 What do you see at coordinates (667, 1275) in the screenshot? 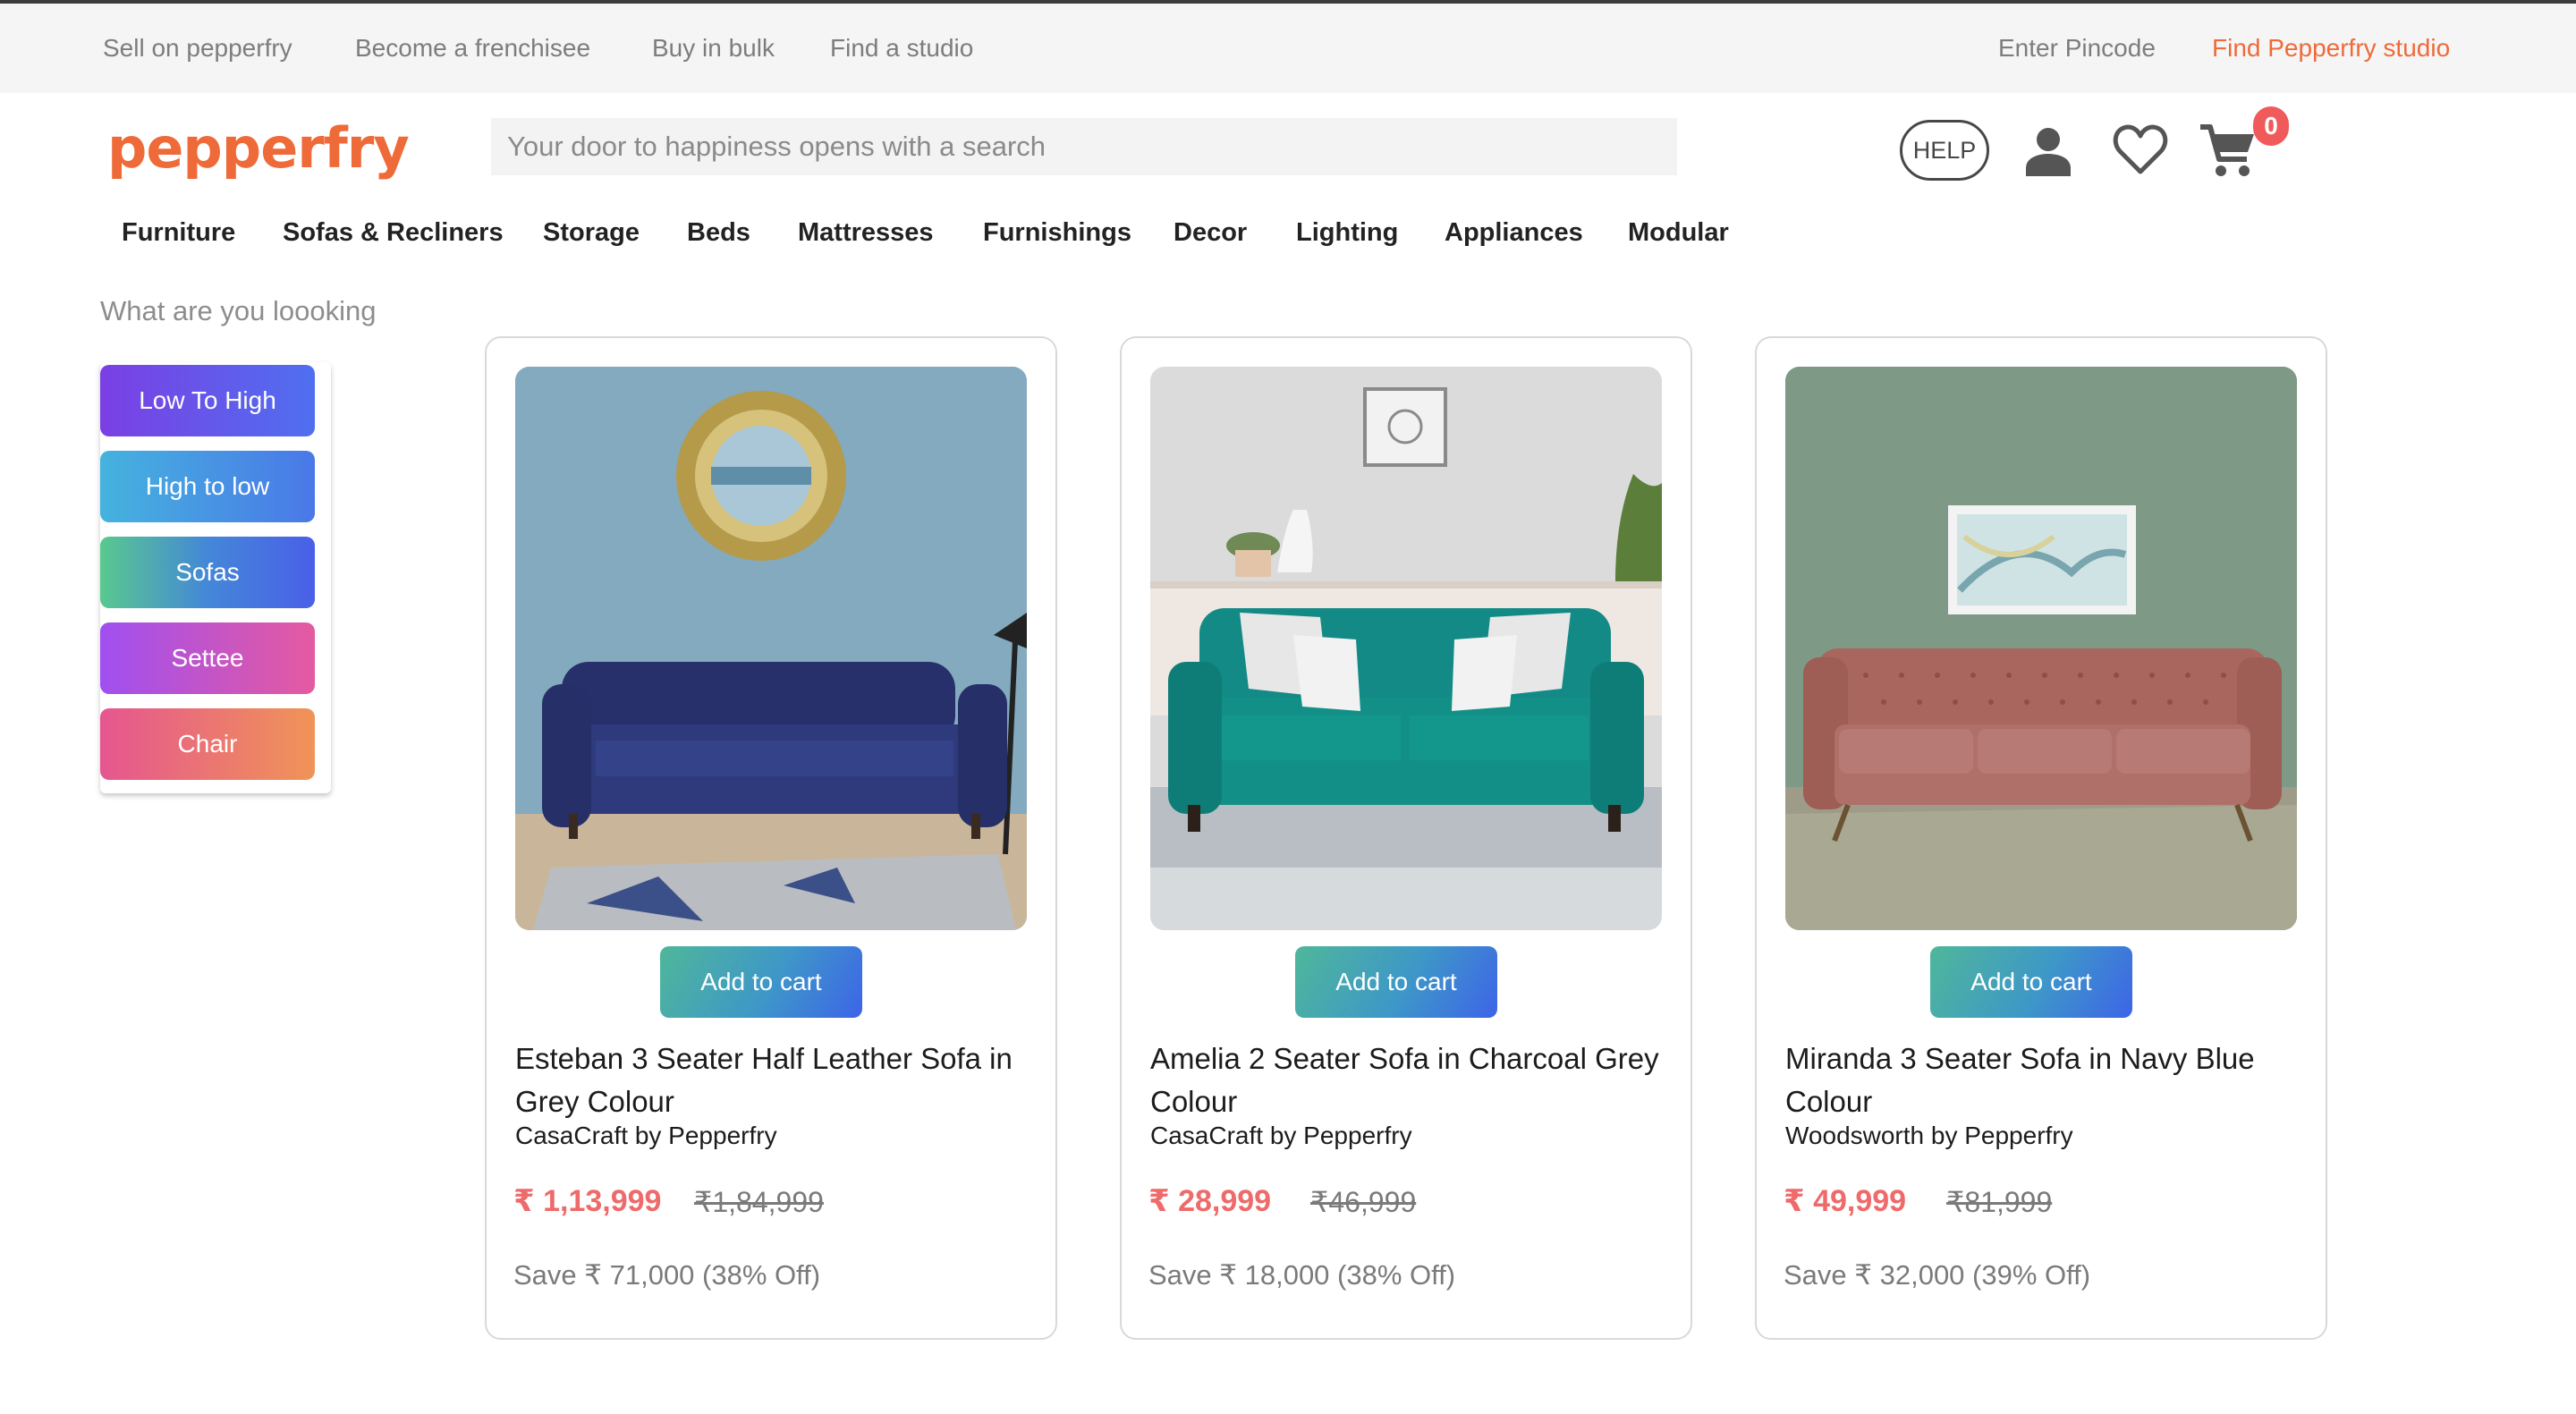
I see `product-savings: Save ₹ 71,000 (38% Off)` at bounding box center [667, 1275].